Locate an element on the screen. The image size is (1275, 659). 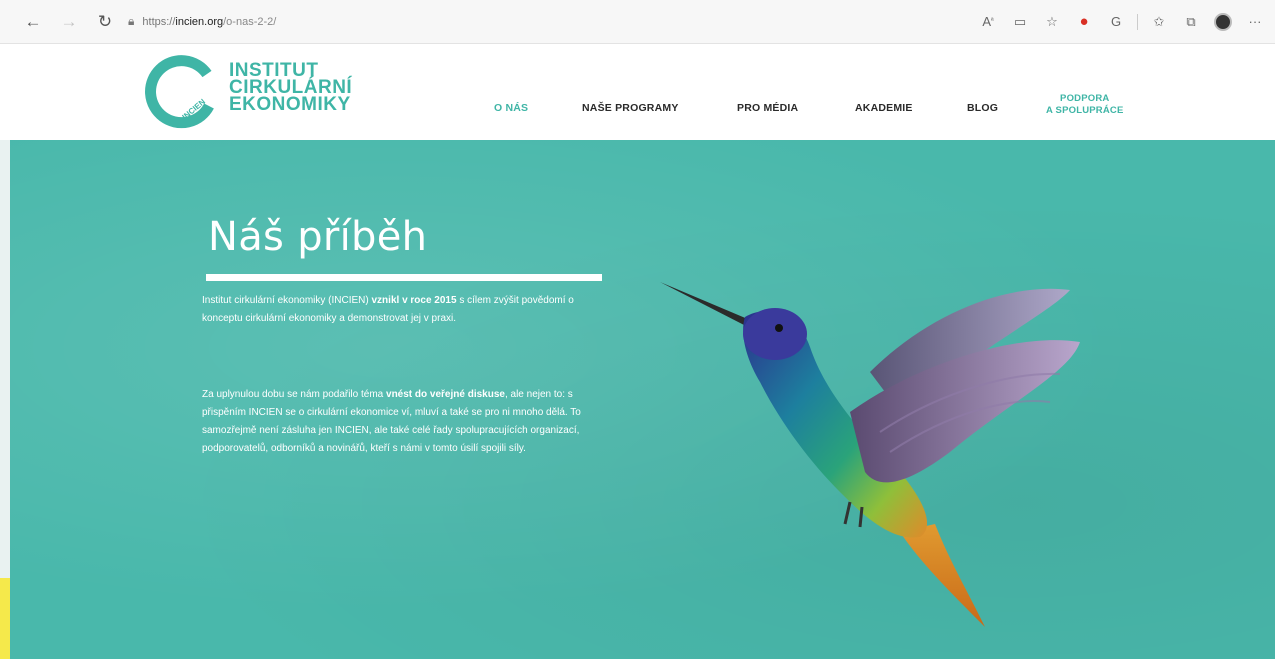
reload-icon: ↻ is located at coordinates (105, 22).